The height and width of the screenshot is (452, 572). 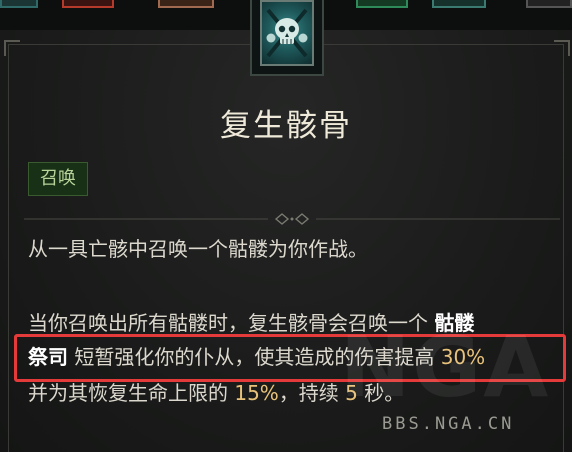 I want to click on desc-text: ，持续, so click(x=308, y=393).